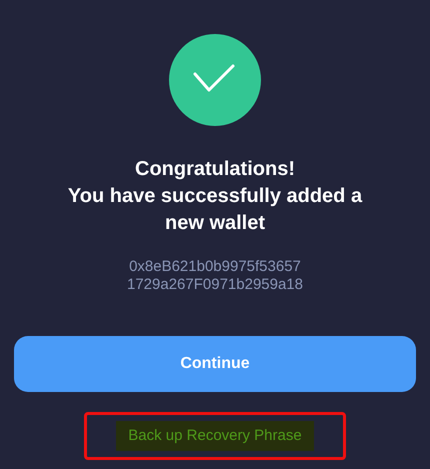 This screenshot has width=430, height=469. Describe the element at coordinates (215, 210) in the screenshot. I see `title-text: You have successfully added a new wallet` at that location.